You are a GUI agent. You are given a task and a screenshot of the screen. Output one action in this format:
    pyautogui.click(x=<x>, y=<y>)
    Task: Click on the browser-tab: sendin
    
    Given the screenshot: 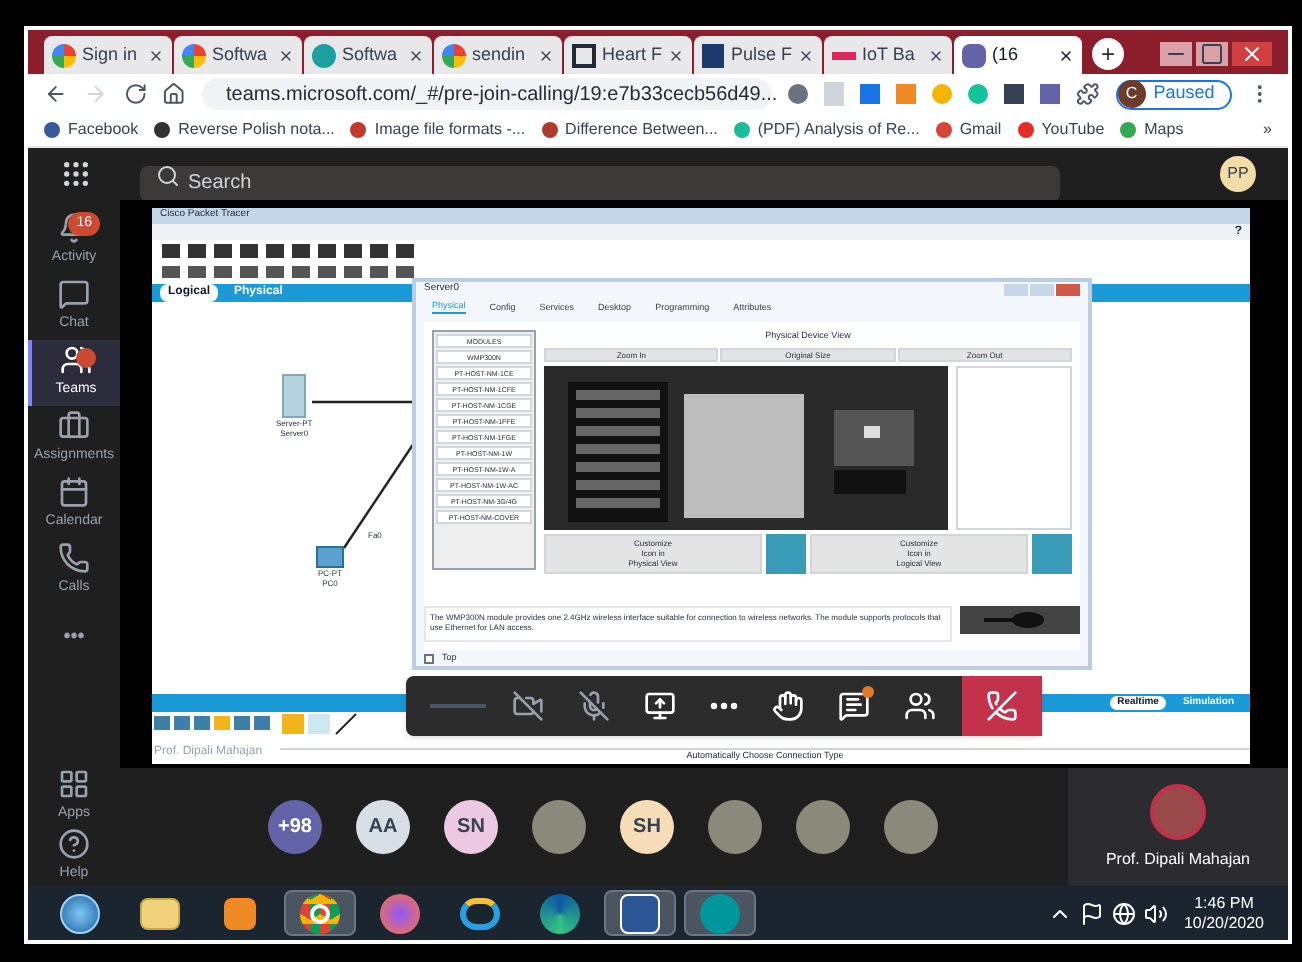 What is the action you would take?
    pyautogui.click(x=498, y=55)
    